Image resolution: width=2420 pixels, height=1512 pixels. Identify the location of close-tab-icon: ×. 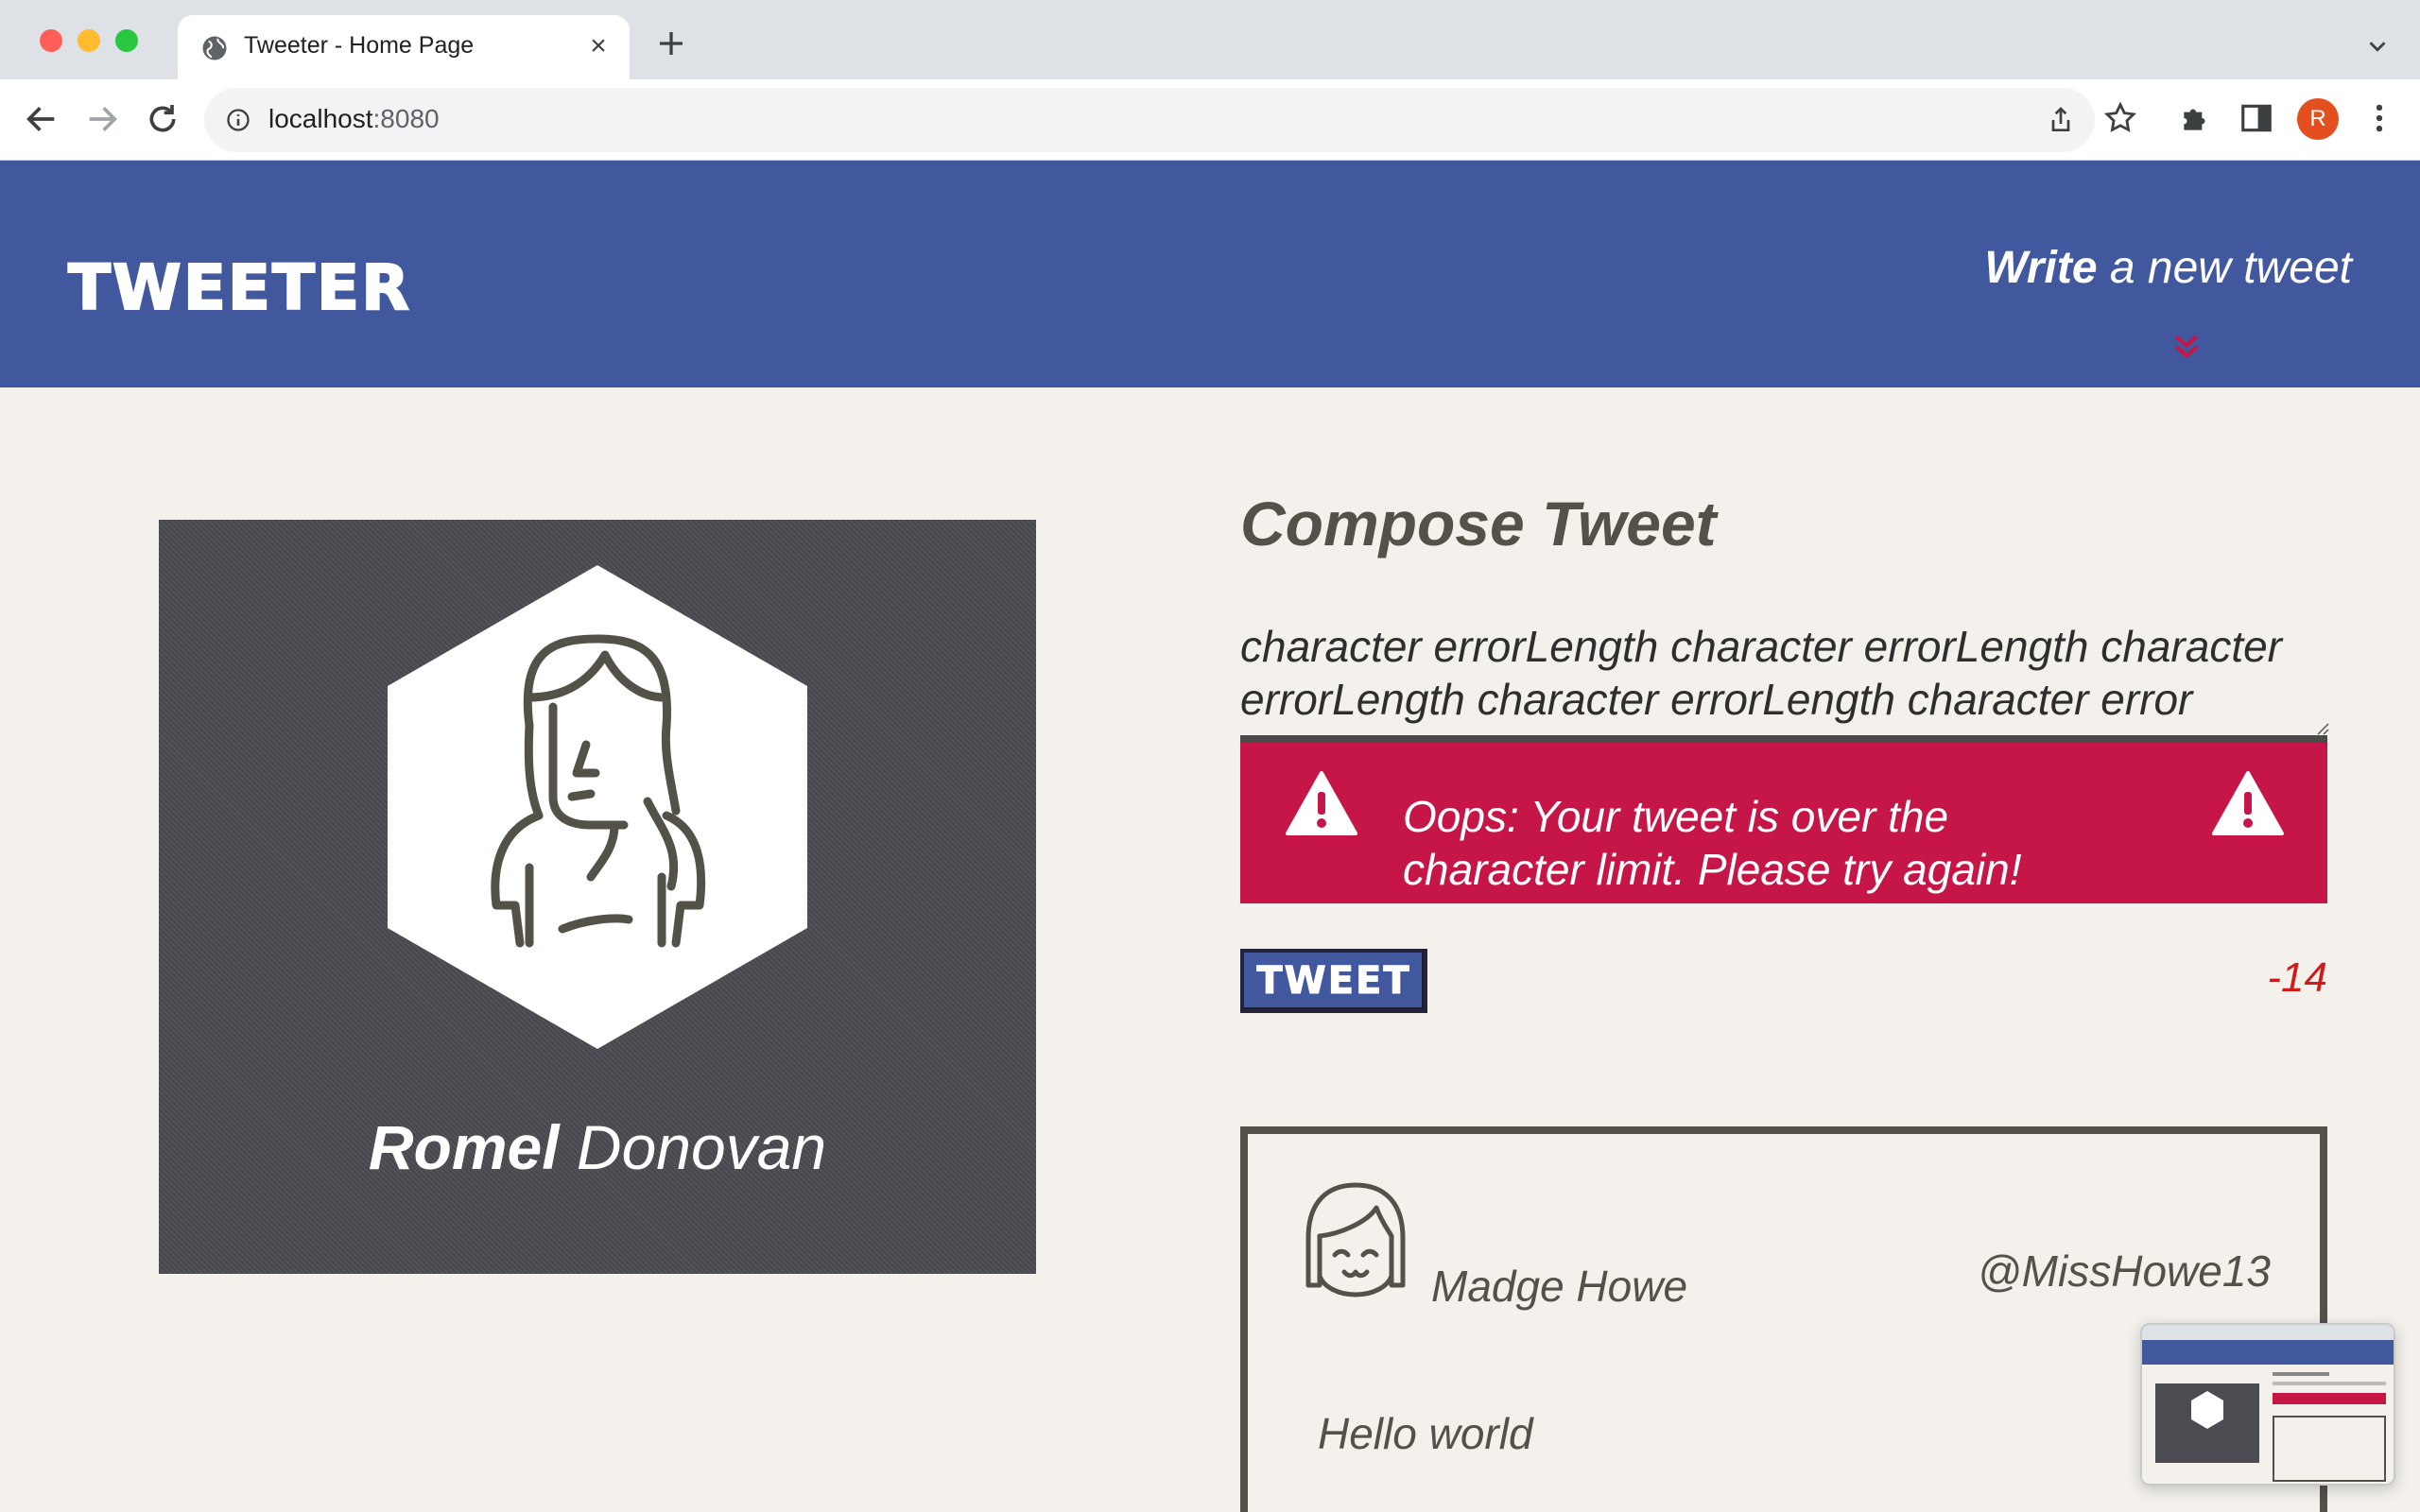
(598, 46).